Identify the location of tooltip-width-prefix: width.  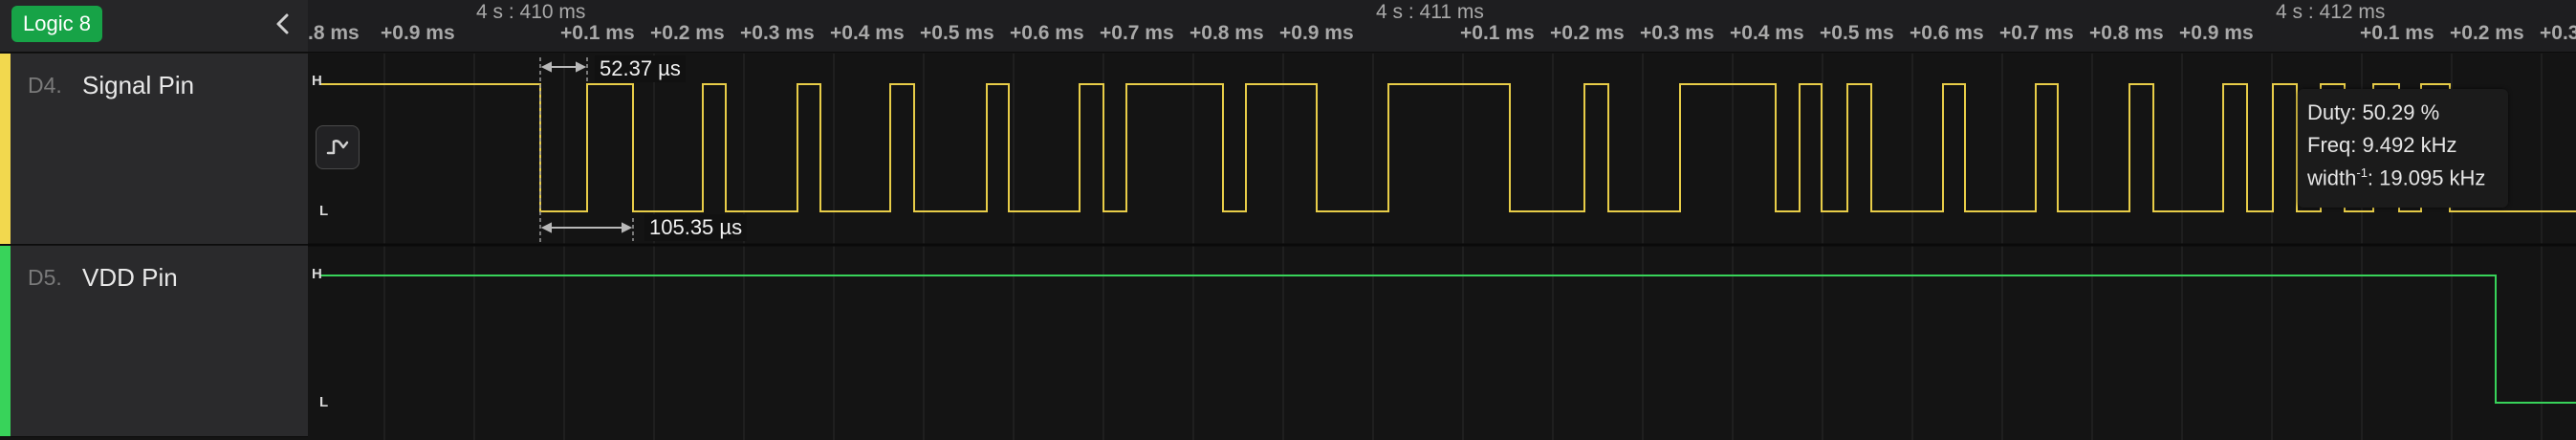
(2332, 177).